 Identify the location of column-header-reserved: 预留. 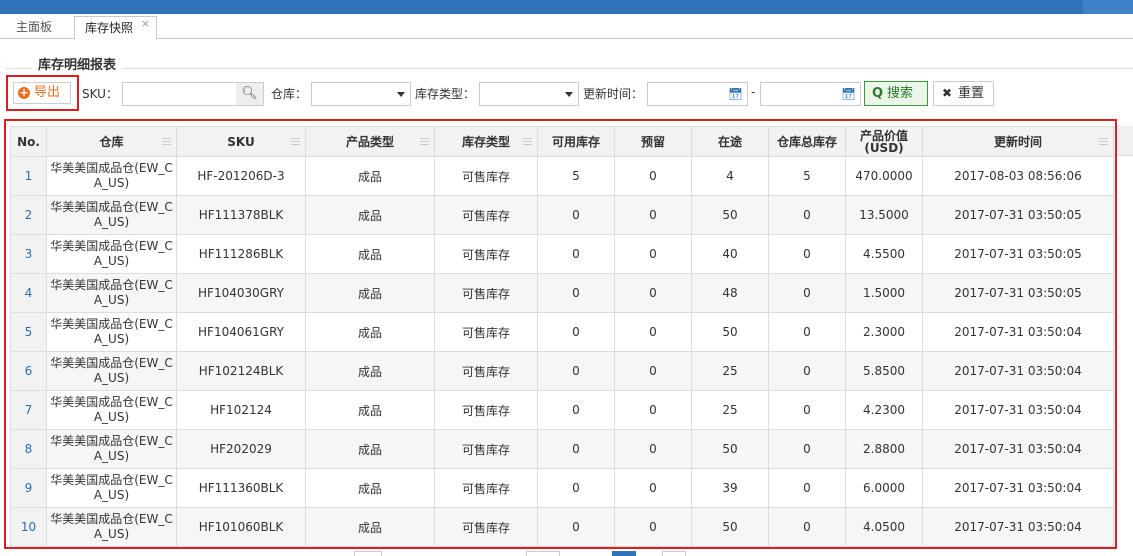
(653, 141).